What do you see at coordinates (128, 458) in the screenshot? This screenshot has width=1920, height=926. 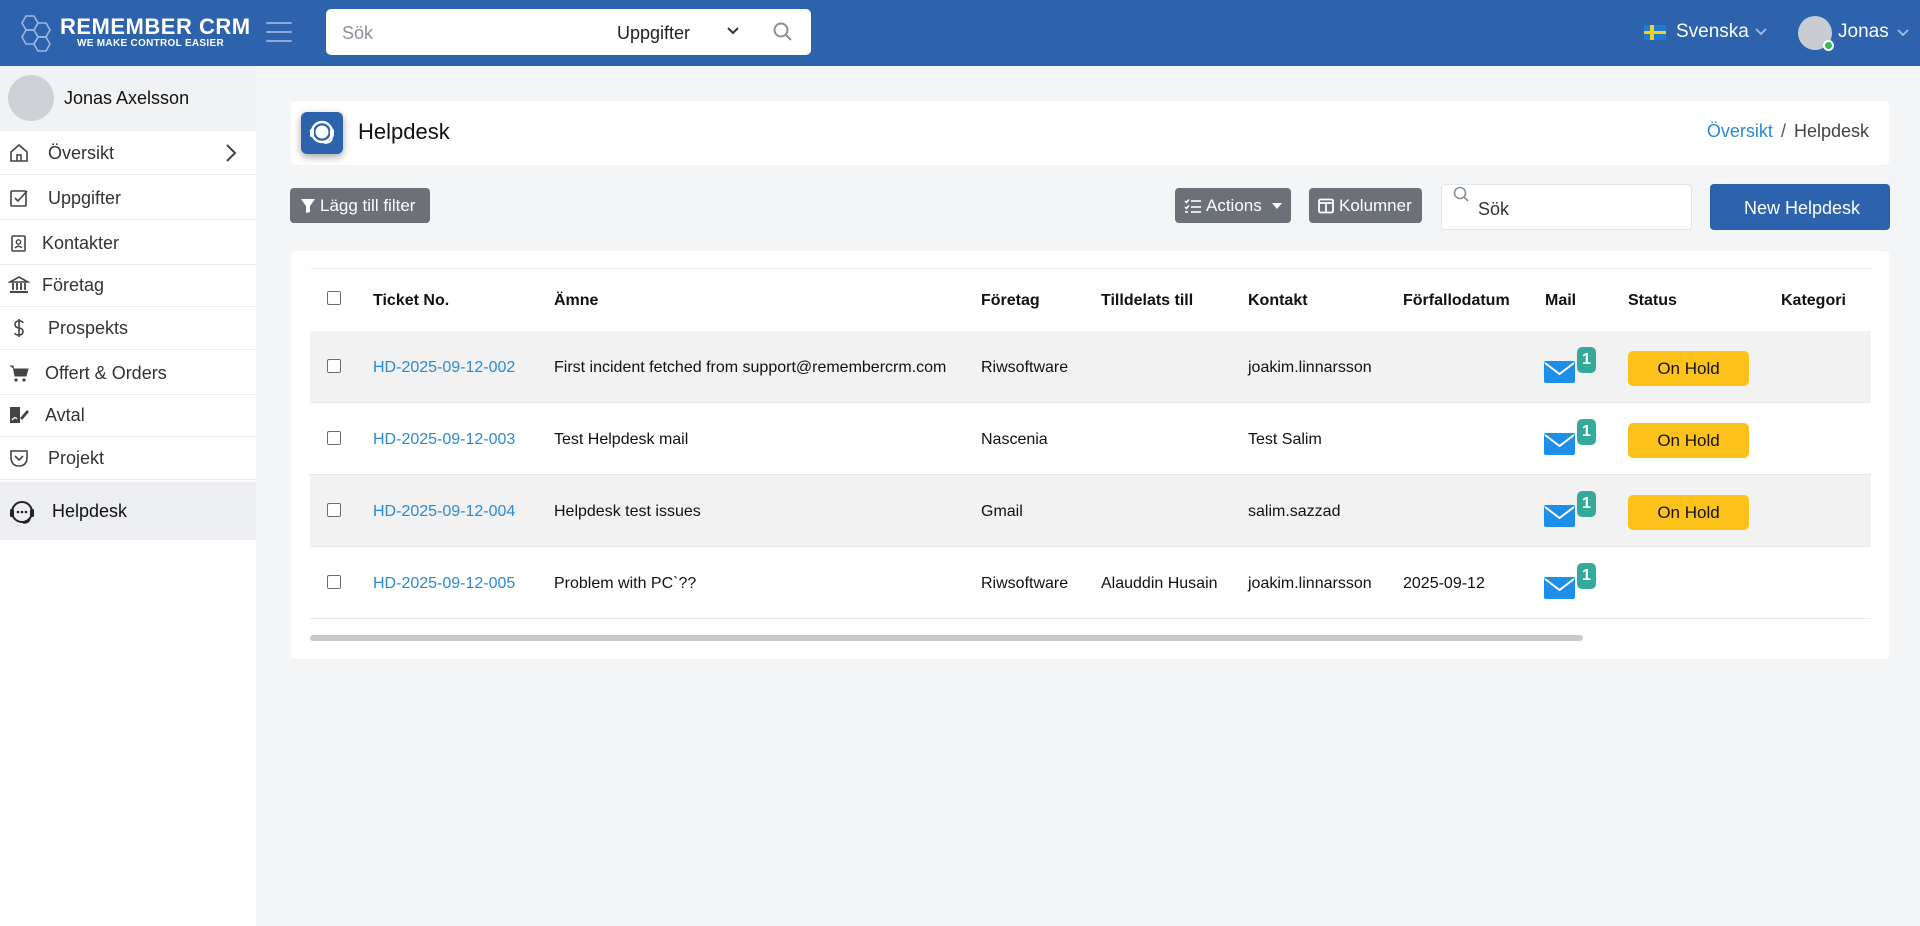 I see `sidebar-item-projekt: Projekt` at bounding box center [128, 458].